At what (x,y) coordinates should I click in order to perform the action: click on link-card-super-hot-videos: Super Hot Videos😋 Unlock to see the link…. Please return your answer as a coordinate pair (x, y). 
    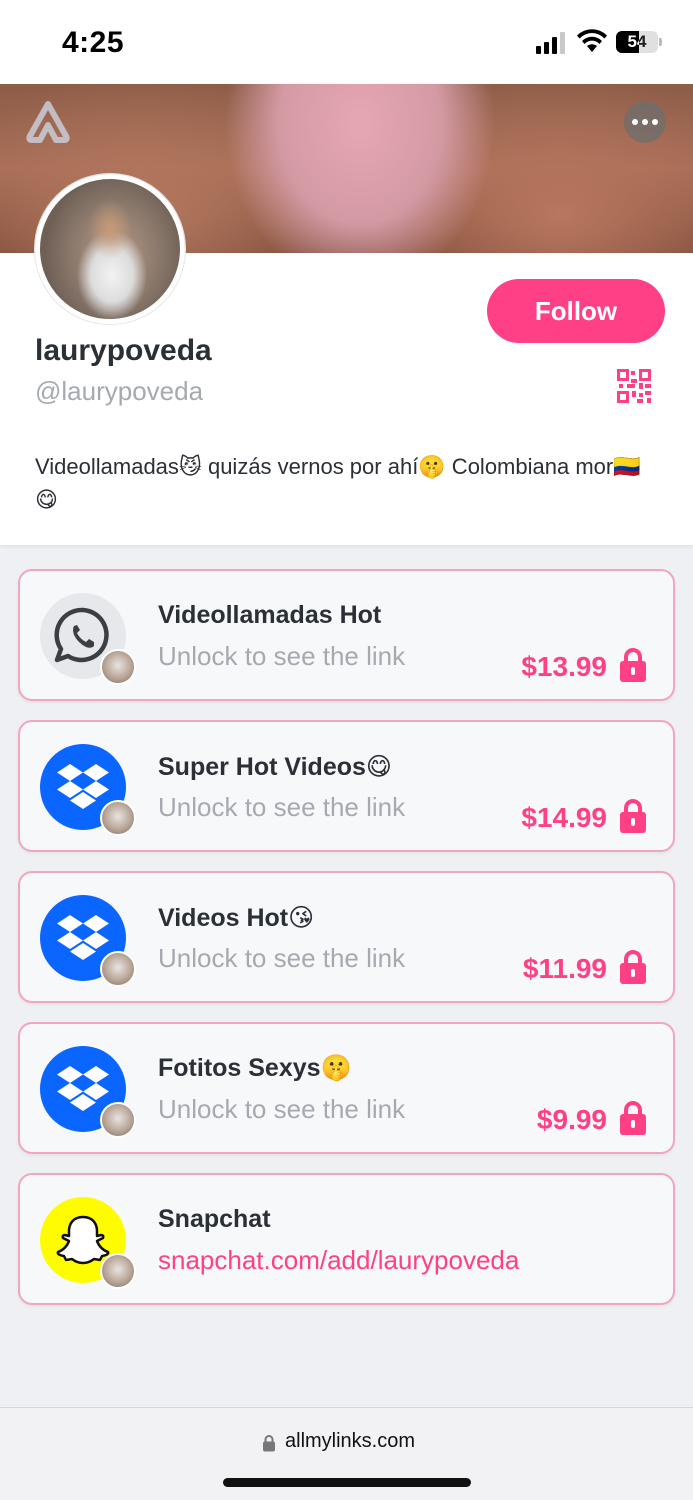
    Looking at the image, I should click on (346, 786).